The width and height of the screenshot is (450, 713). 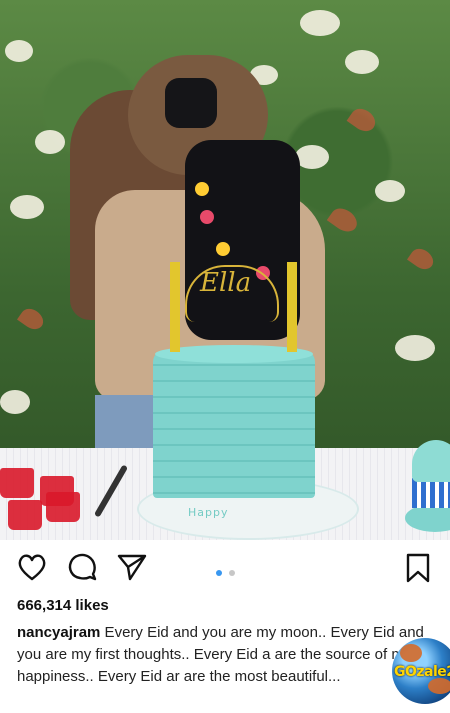 What do you see at coordinates (232, 573) in the screenshot?
I see `carousel-dot` at bounding box center [232, 573].